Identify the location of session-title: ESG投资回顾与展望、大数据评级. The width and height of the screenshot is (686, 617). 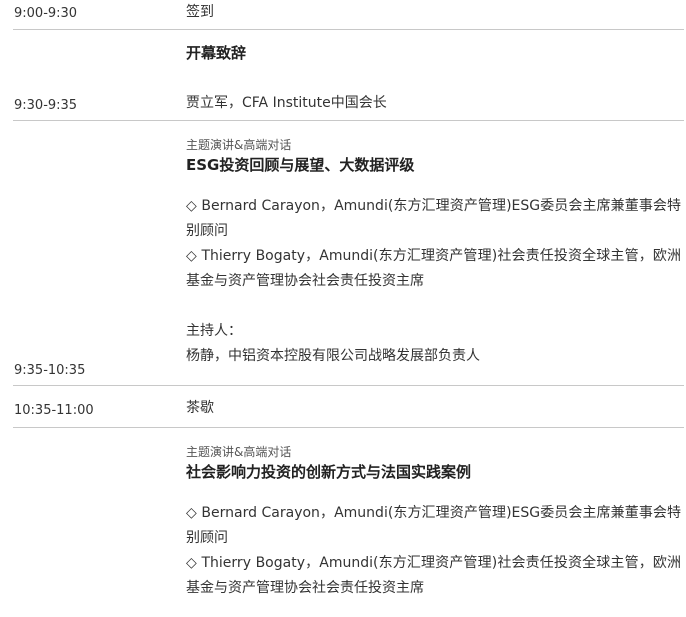
(300, 165).